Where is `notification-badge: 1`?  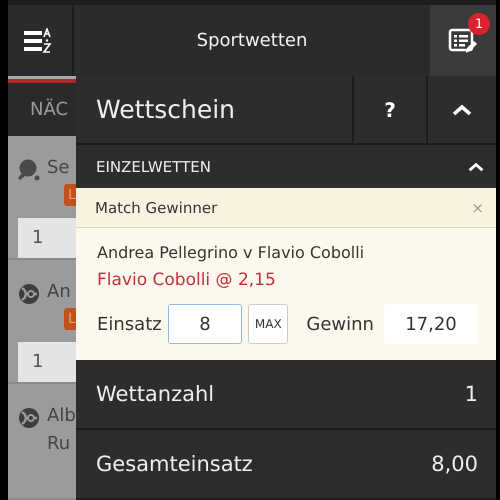
notification-badge: 1 is located at coordinates (479, 24).